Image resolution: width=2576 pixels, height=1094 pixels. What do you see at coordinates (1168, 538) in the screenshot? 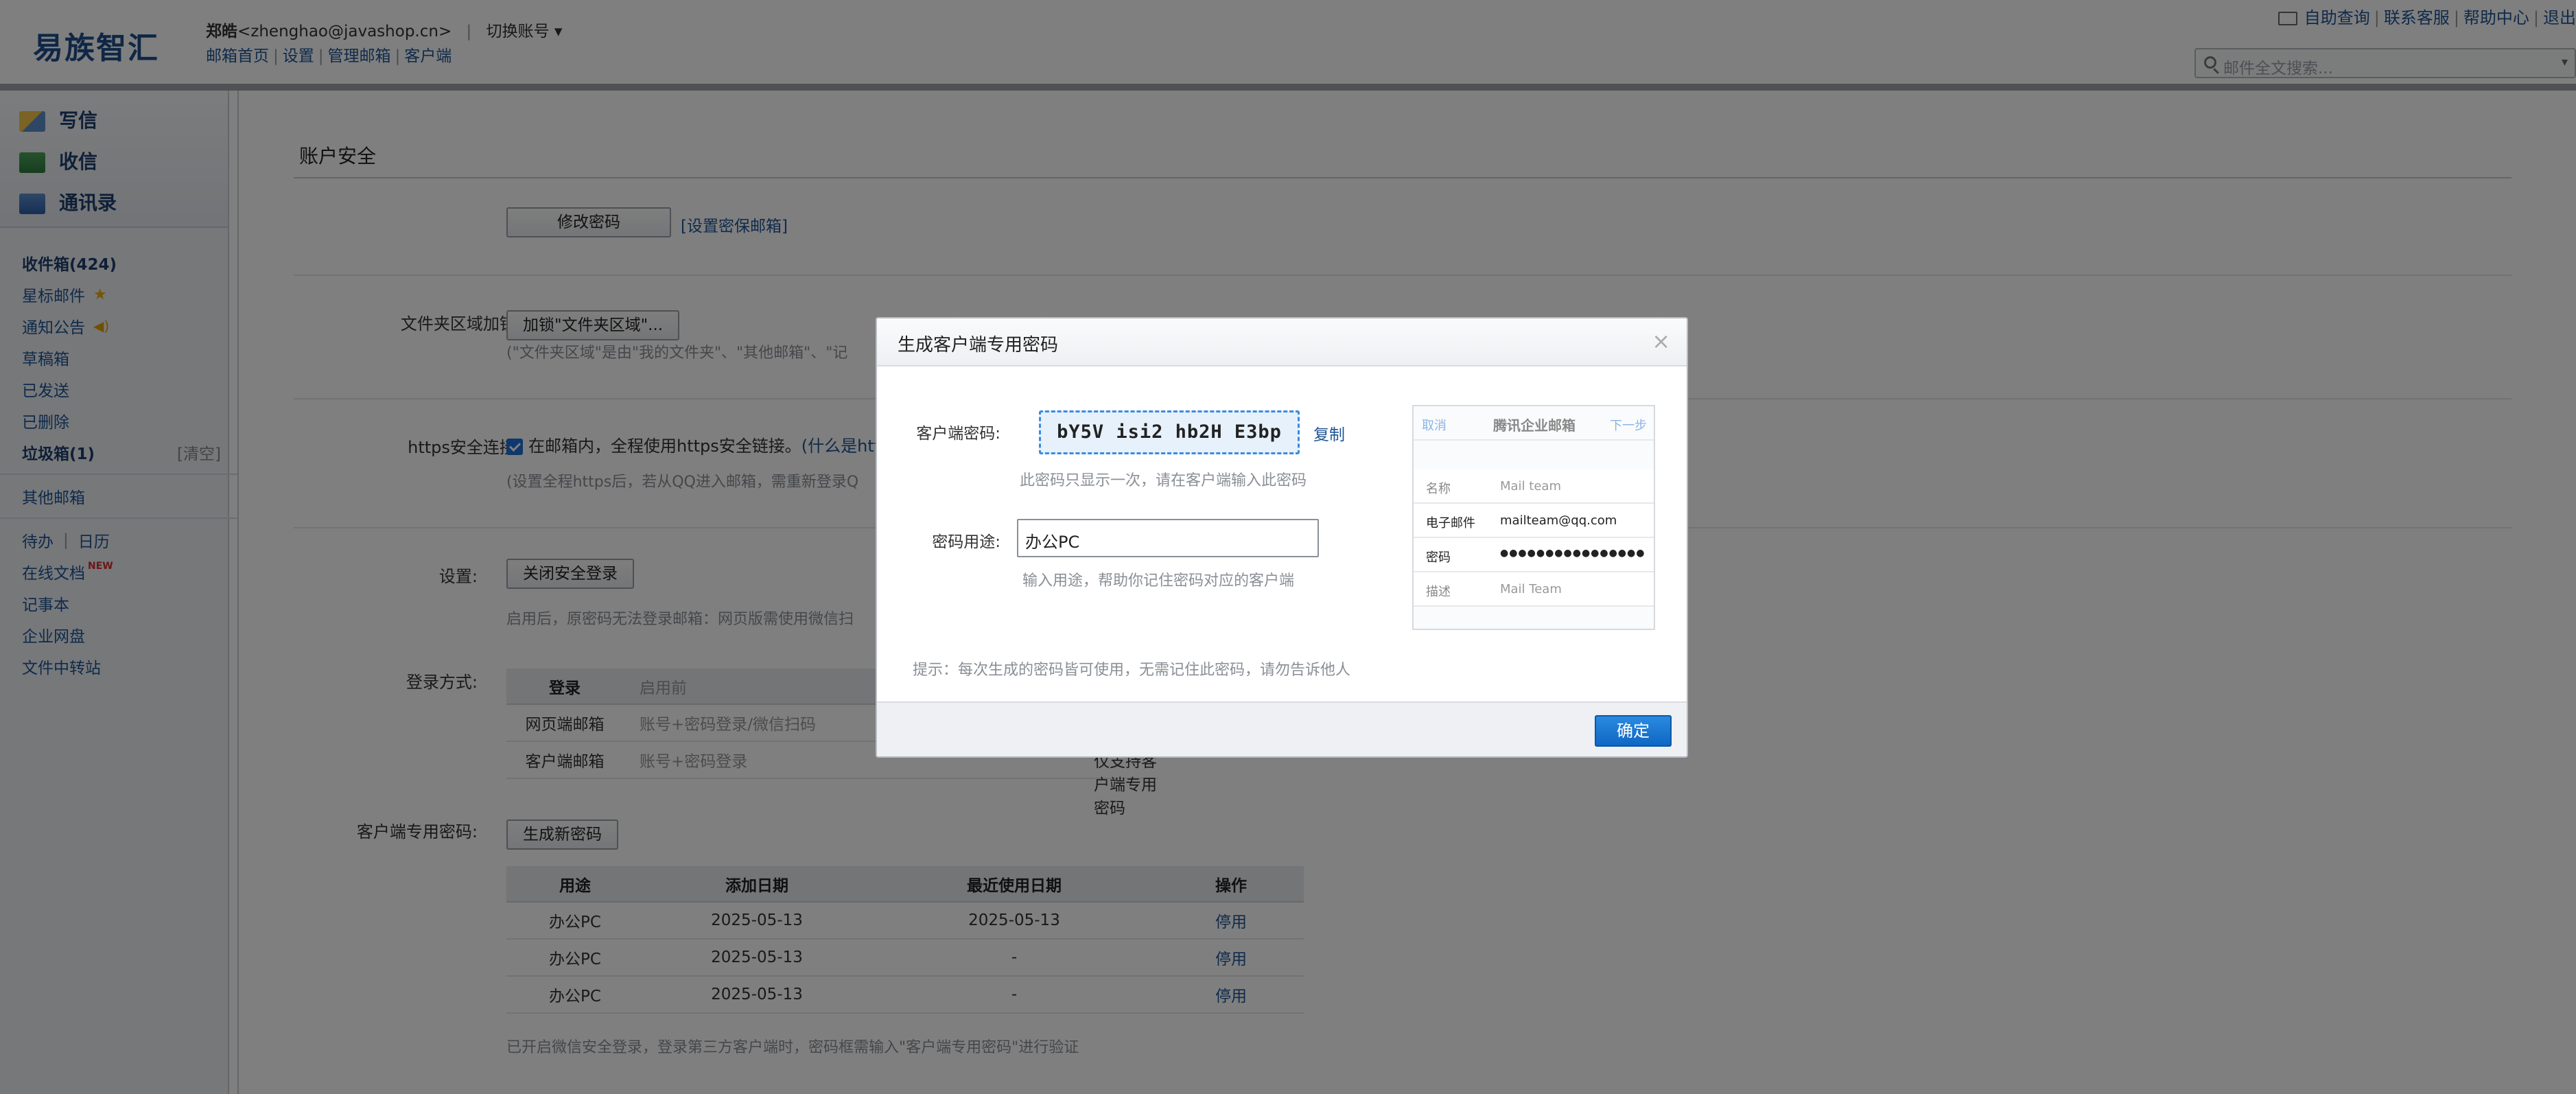
I see `usage-input: 办公PC` at bounding box center [1168, 538].